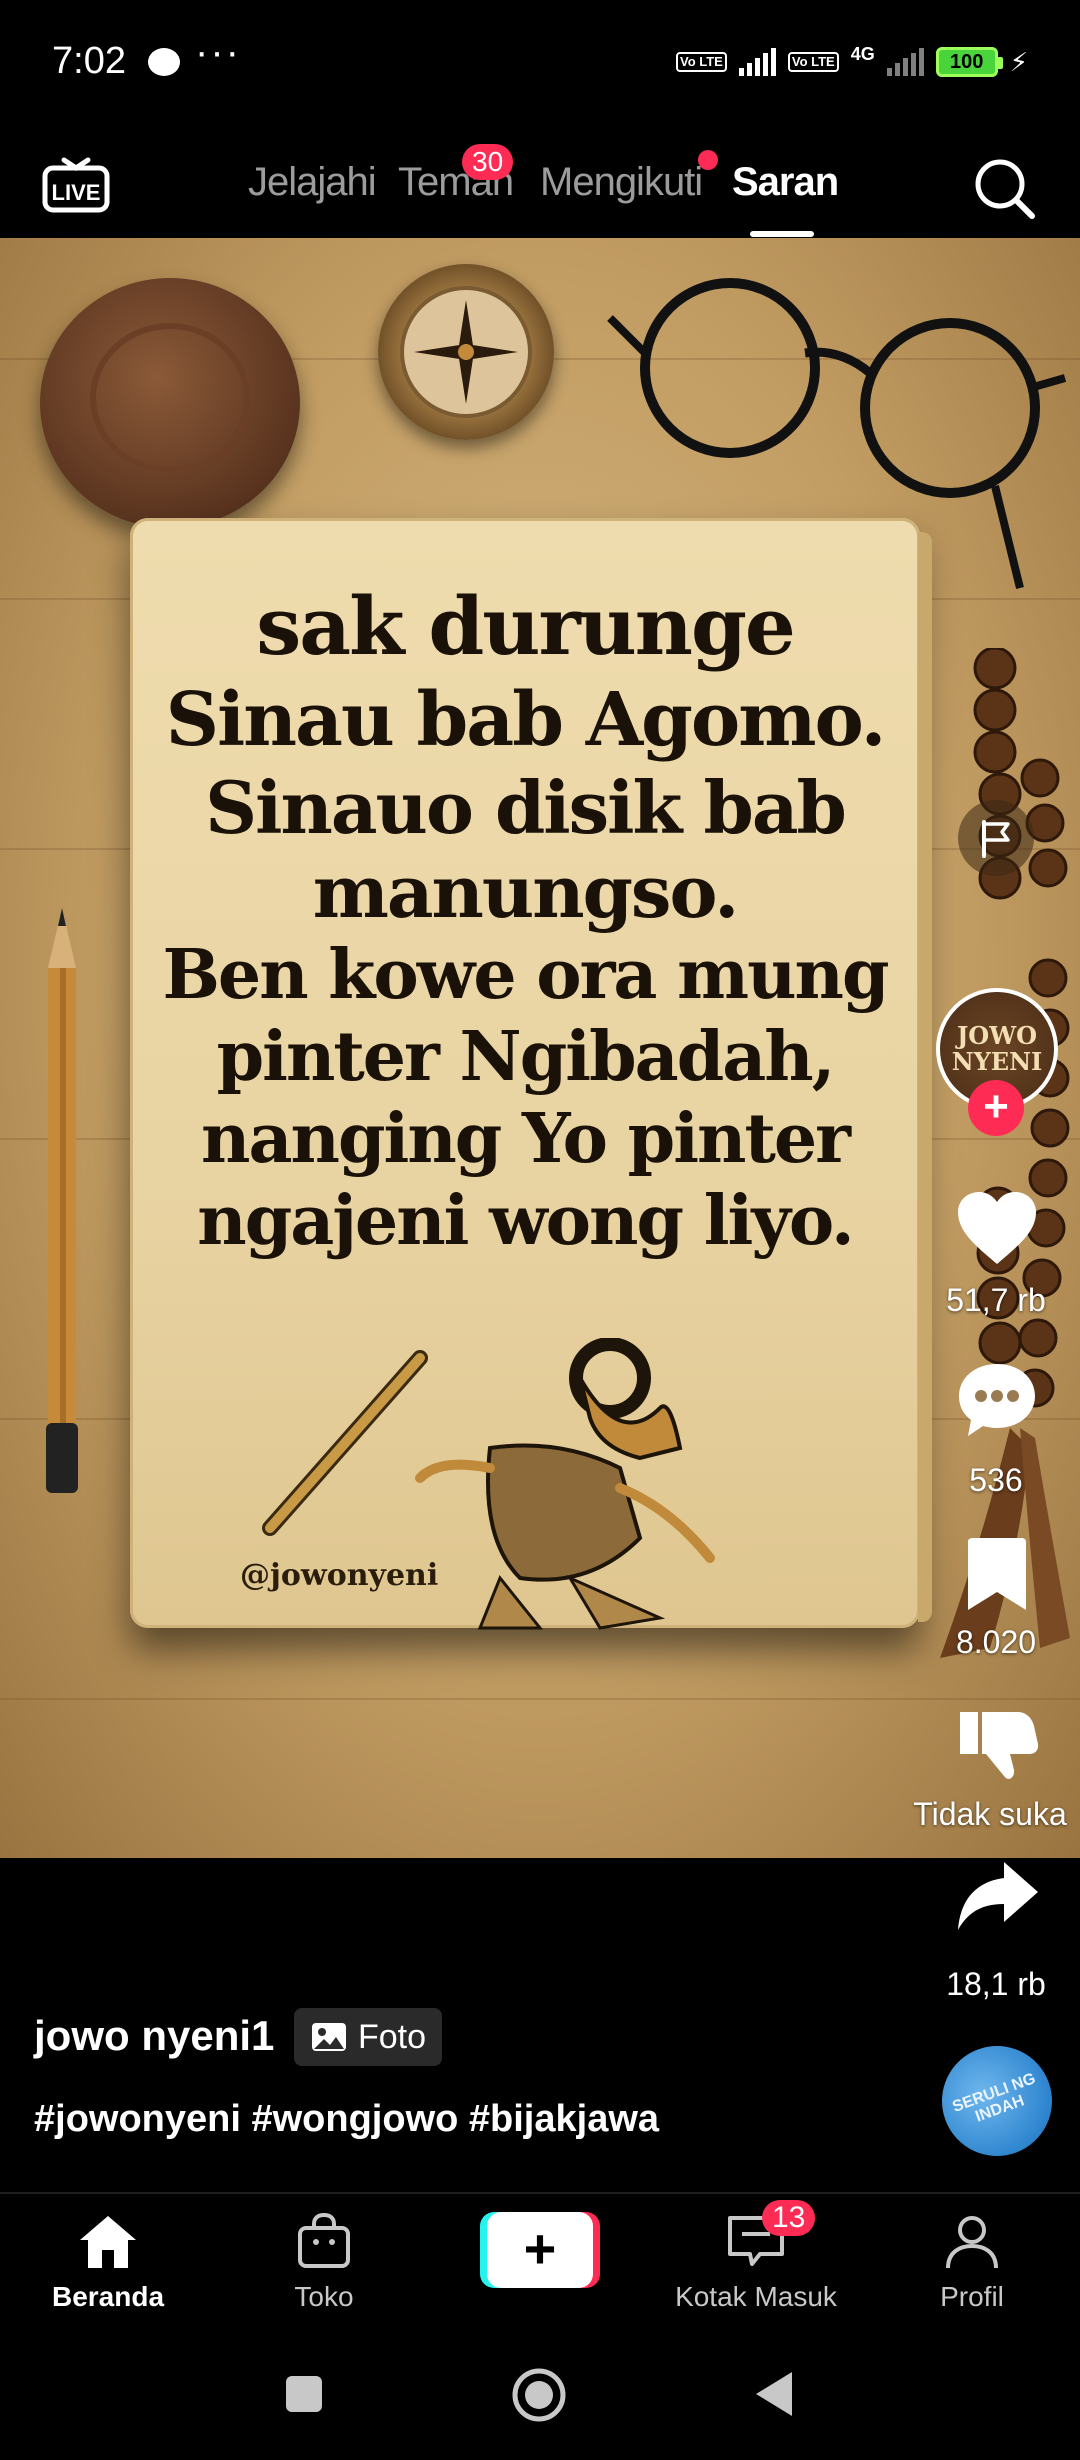  I want to click on signal-icon, so click(757, 62).